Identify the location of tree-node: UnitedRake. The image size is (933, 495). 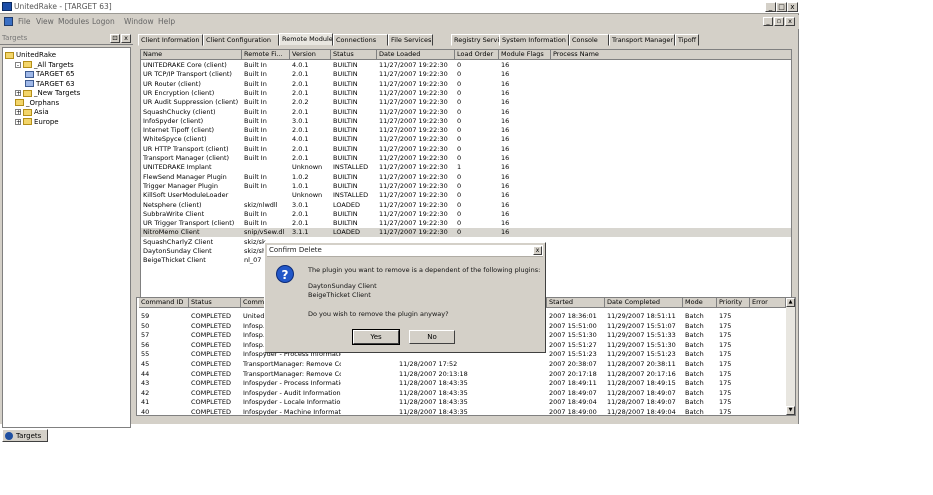
(30, 55).